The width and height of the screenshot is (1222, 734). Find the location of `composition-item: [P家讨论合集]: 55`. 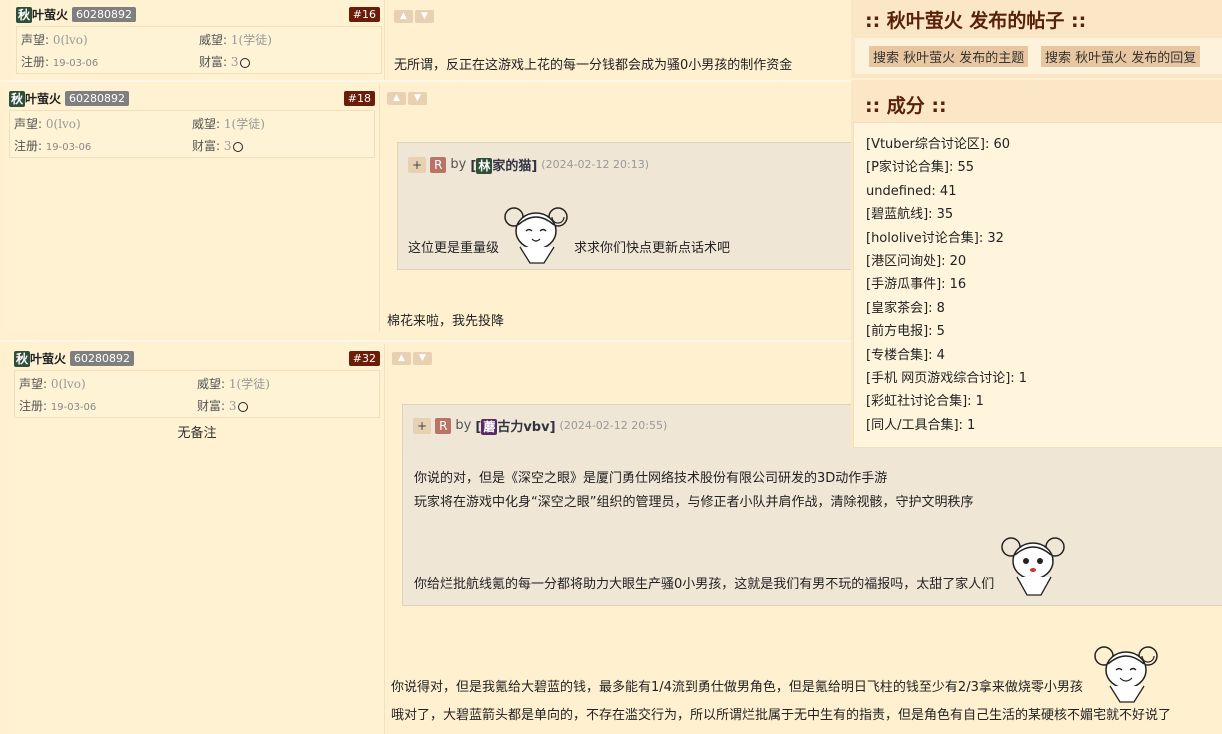

composition-item: [P家讨论合集]: 55 is located at coordinates (946, 167).